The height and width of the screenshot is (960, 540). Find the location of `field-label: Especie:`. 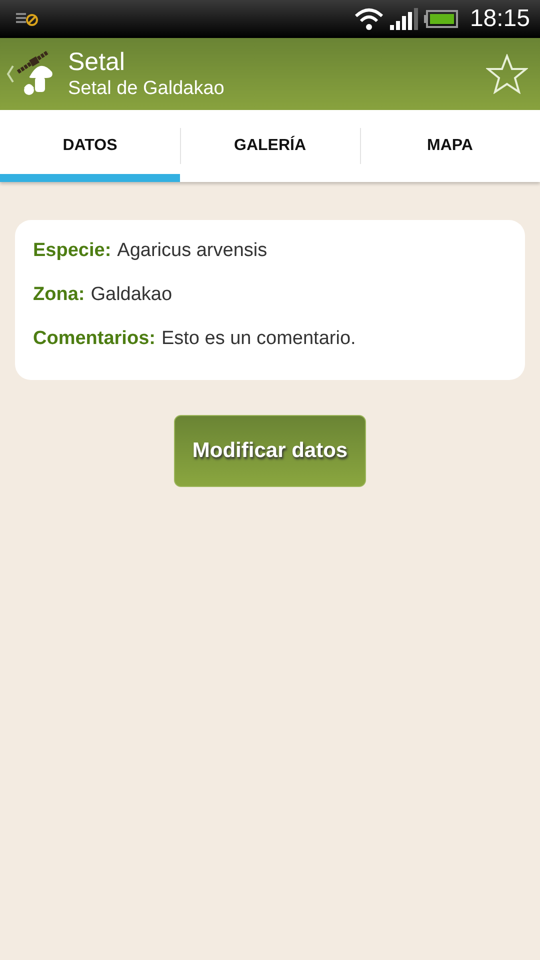

field-label: Especie: is located at coordinates (72, 251).